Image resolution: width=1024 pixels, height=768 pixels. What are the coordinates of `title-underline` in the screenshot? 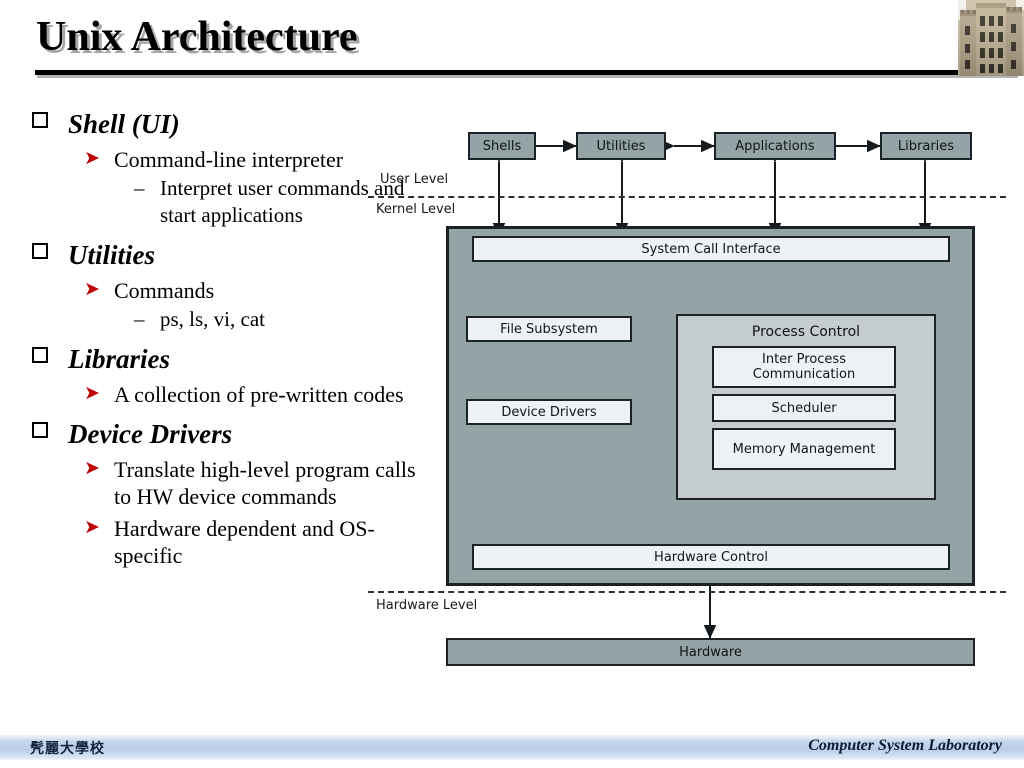 It's located at (525, 72).